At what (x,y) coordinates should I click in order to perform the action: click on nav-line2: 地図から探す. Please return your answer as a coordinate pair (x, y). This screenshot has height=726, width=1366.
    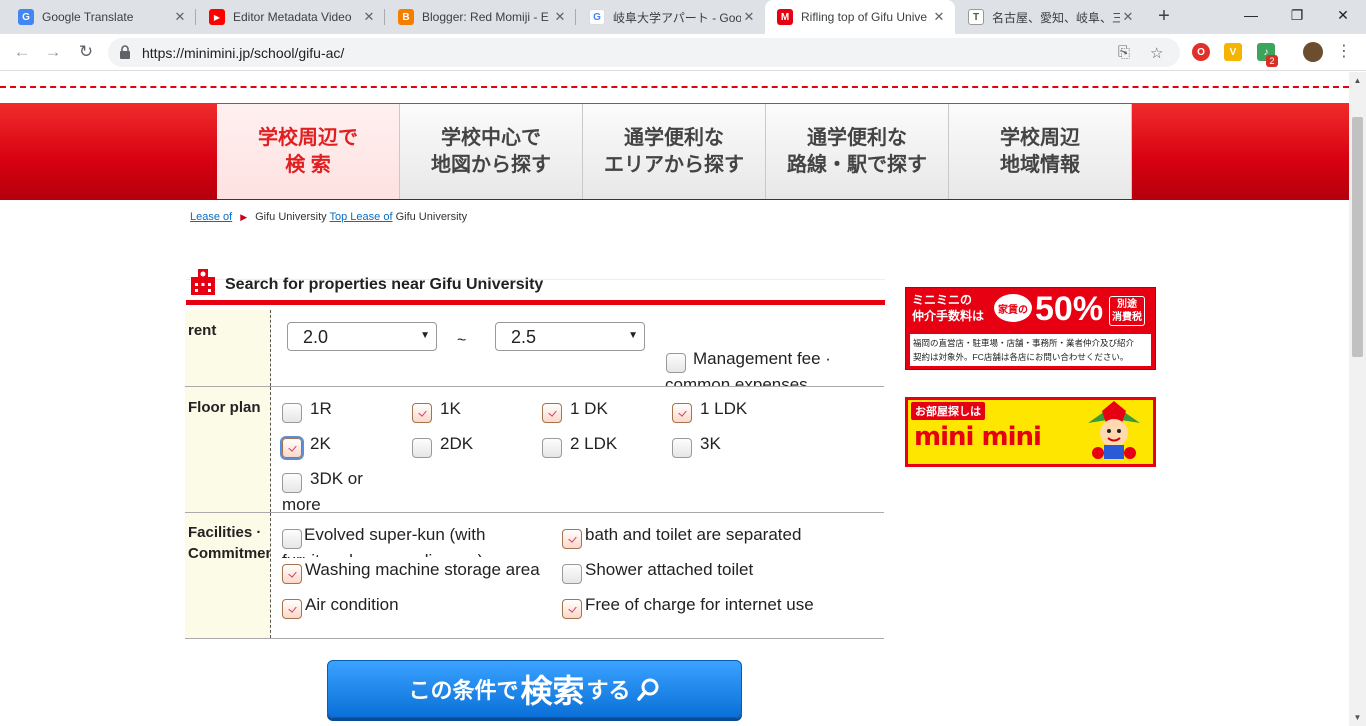
    Looking at the image, I should click on (491, 164).